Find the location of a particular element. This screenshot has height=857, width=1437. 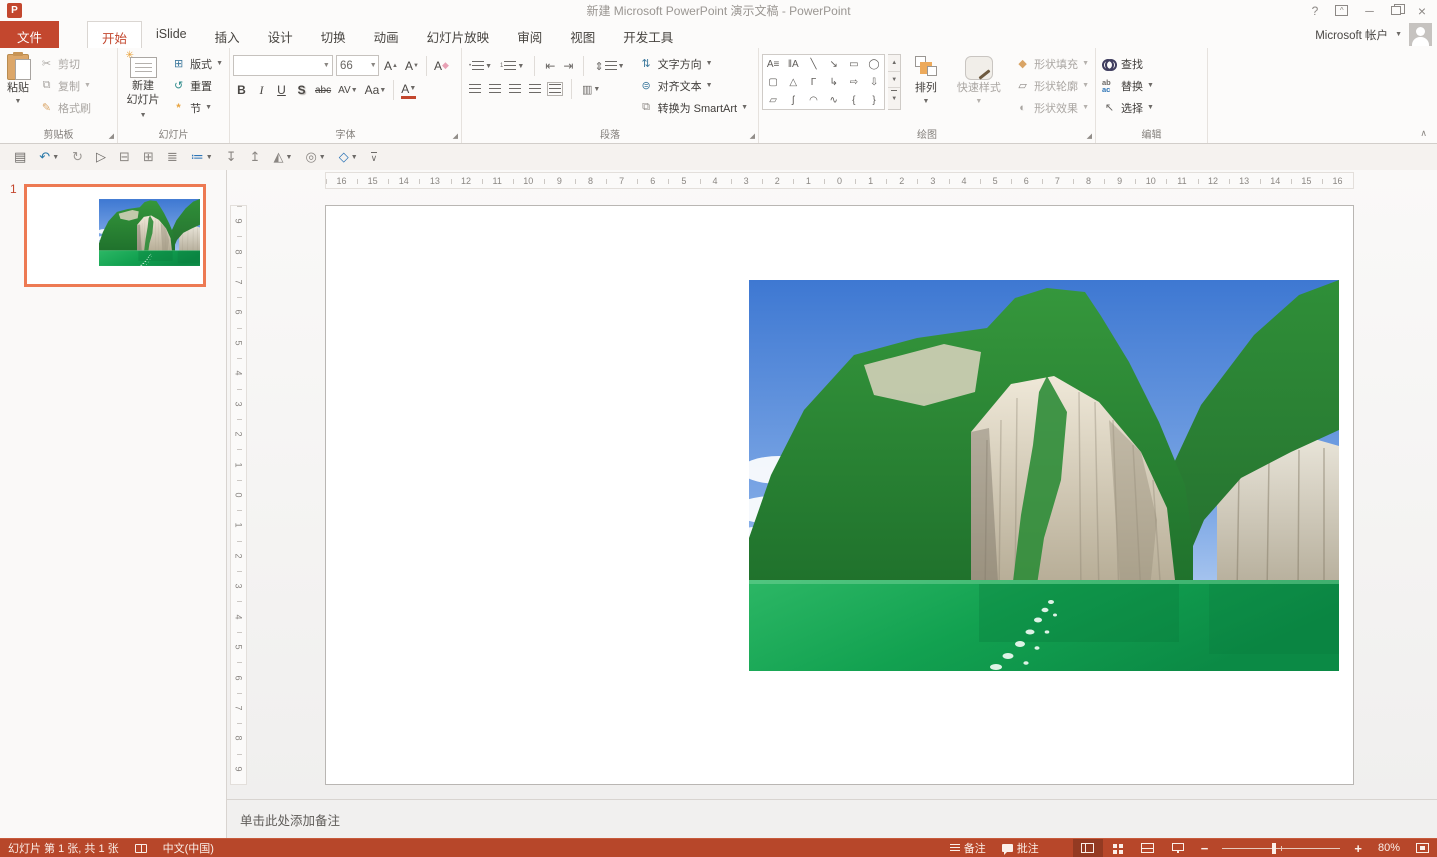

language-button: 中文(中国) is located at coordinates (188, 848).